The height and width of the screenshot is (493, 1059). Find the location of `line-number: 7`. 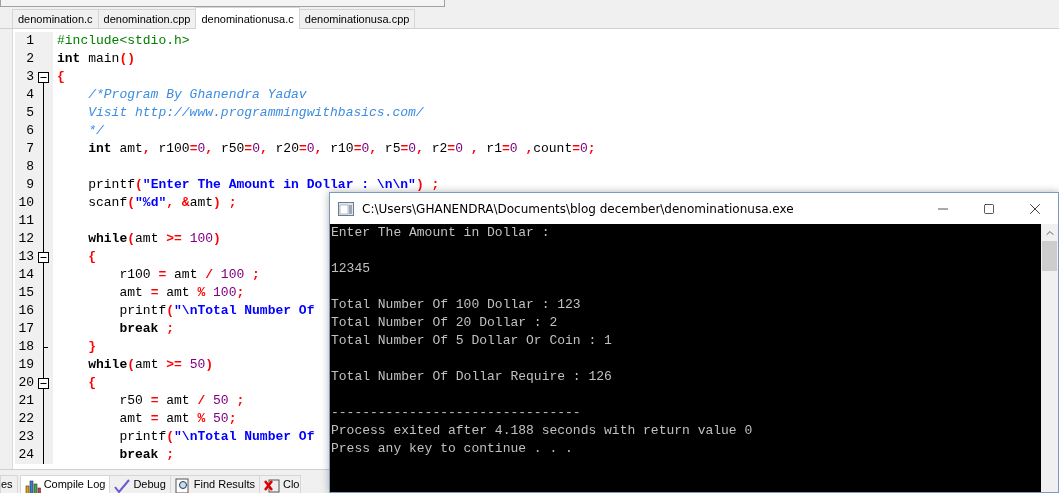

line-number: 7 is located at coordinates (29, 149).